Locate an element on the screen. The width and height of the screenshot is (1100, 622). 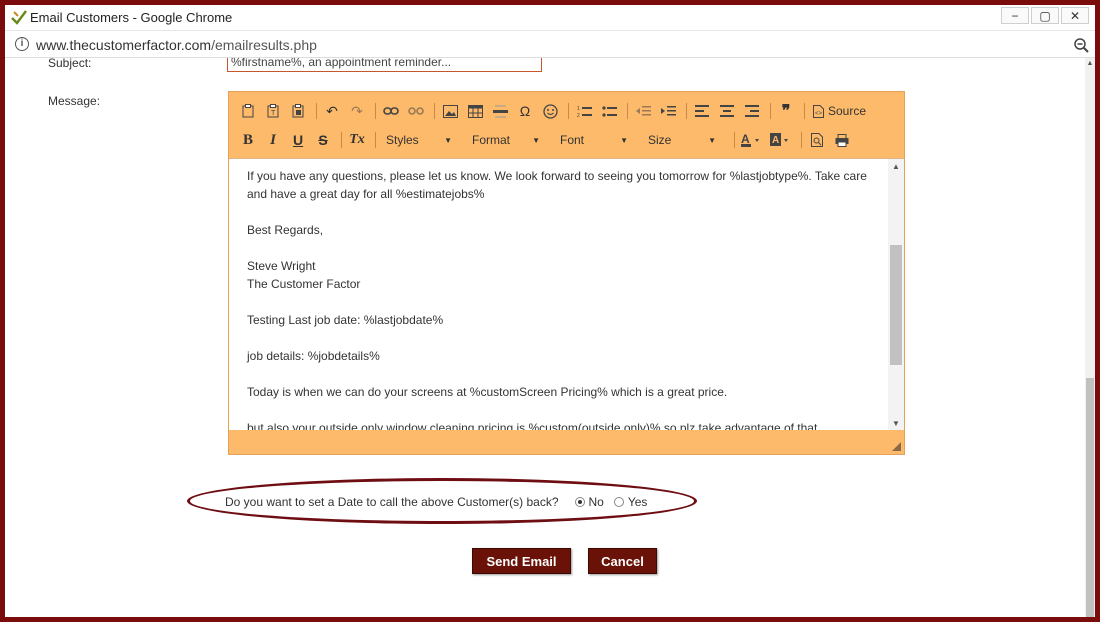
restore-button: ▢ is located at coordinates (1045, 15).